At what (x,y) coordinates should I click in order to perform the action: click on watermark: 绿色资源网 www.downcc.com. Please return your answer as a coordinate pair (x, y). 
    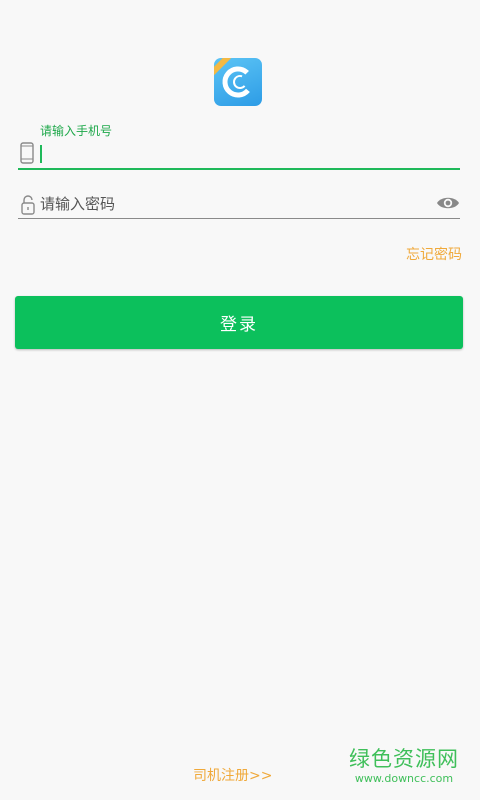
    Looking at the image, I should click on (404, 766).